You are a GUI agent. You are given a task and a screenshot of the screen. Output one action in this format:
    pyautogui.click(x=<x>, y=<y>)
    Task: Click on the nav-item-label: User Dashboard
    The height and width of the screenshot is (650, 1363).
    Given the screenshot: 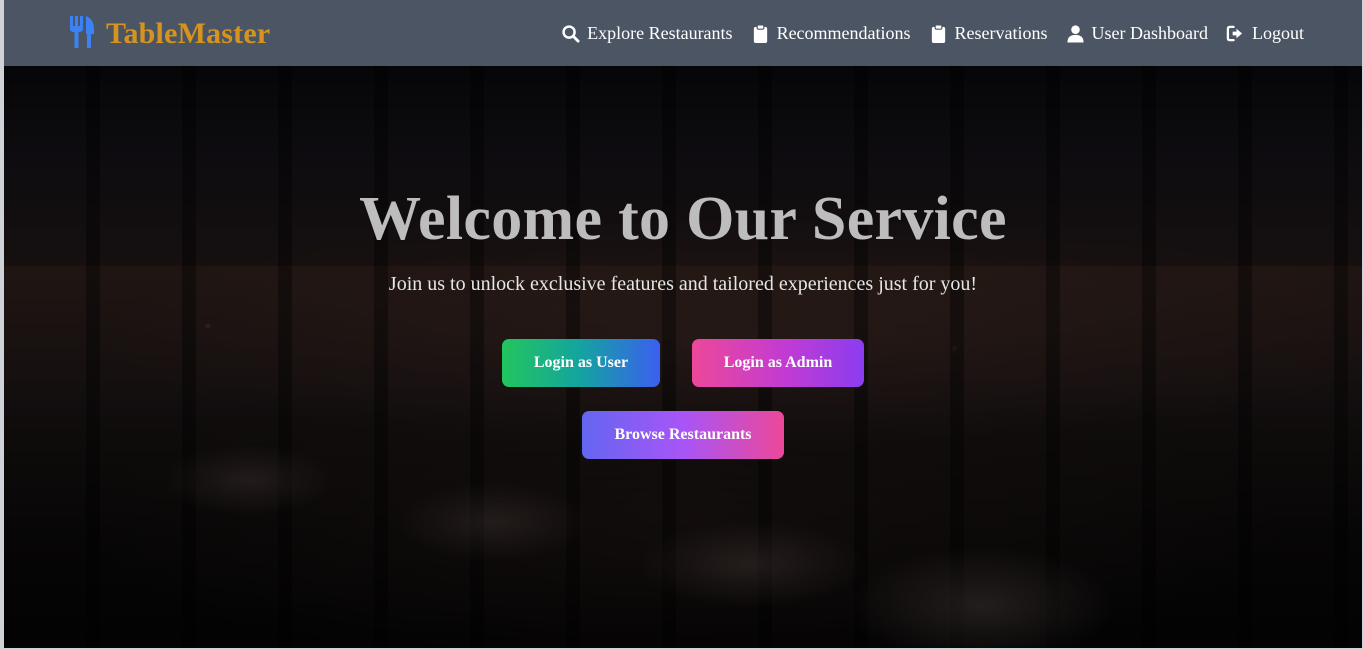 What is the action you would take?
    pyautogui.click(x=1149, y=32)
    